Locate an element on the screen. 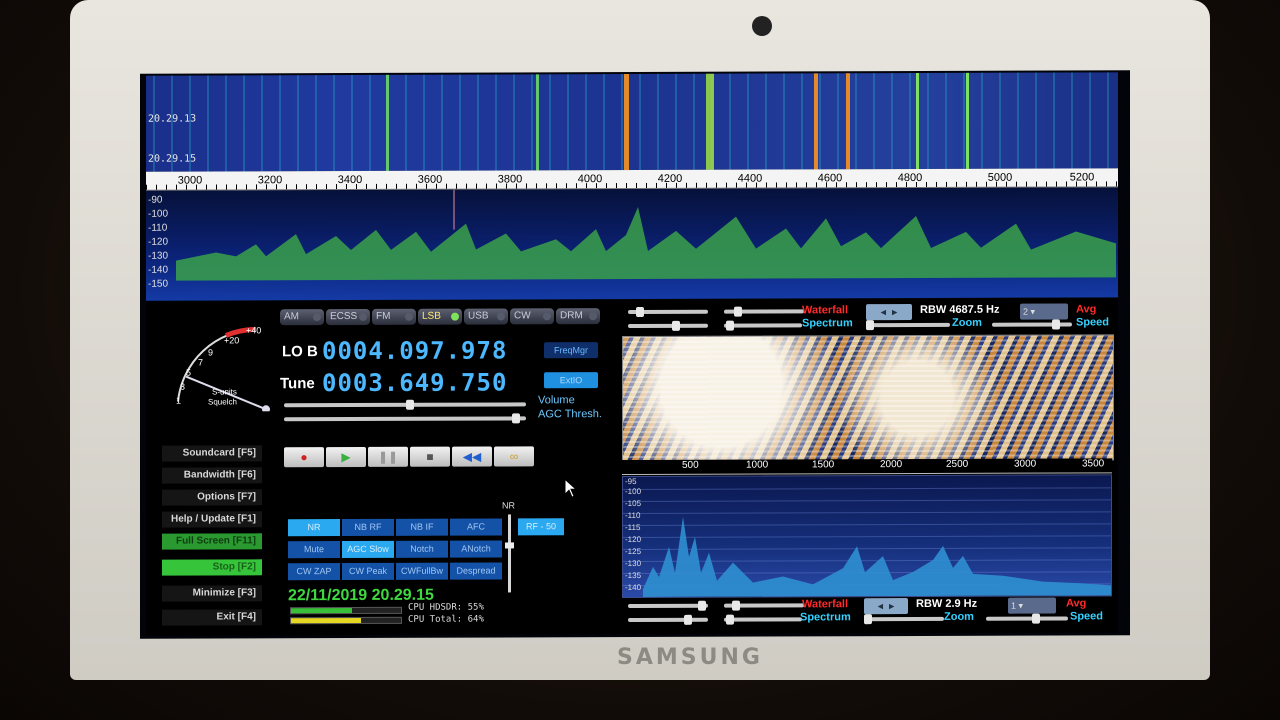  af-db-label: -120 is located at coordinates (633, 539).